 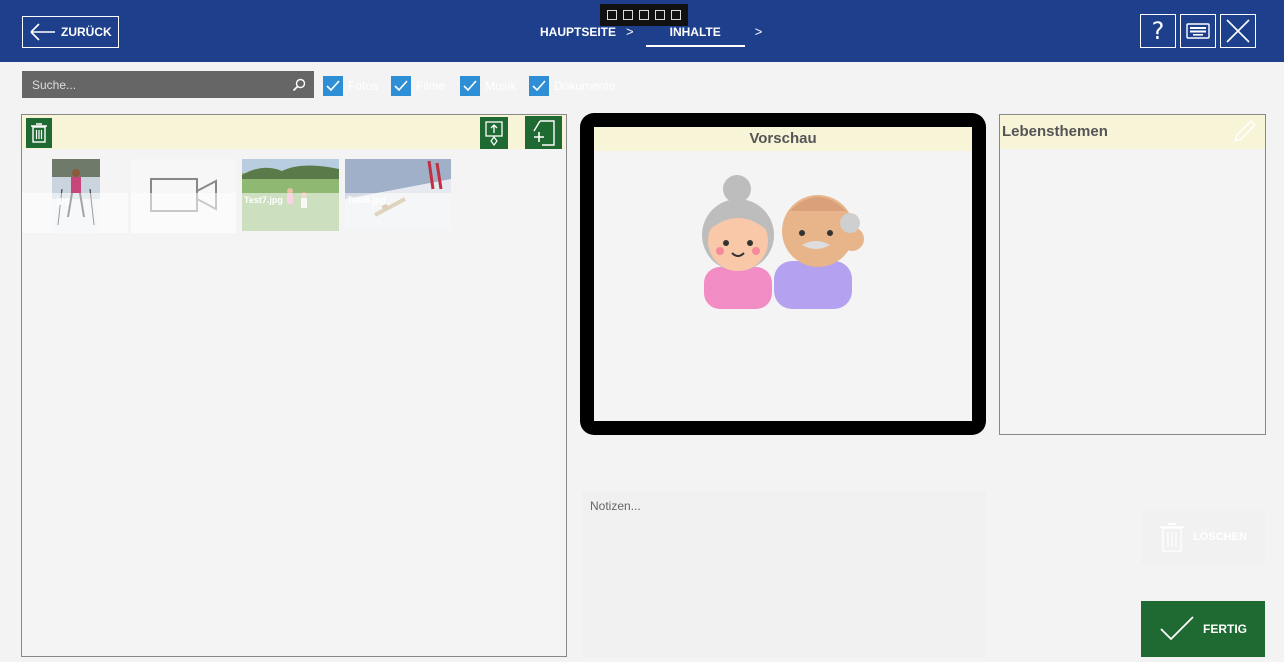 I want to click on thumbnail-label: Test7.jpg, so click(x=290, y=212).